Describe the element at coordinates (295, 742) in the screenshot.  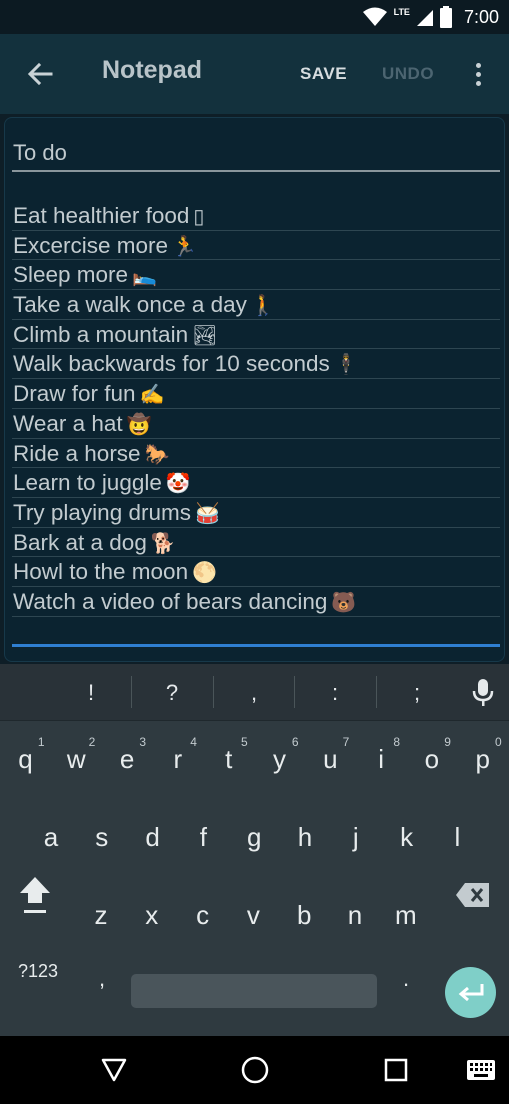
I see `key-hint: 6` at that location.